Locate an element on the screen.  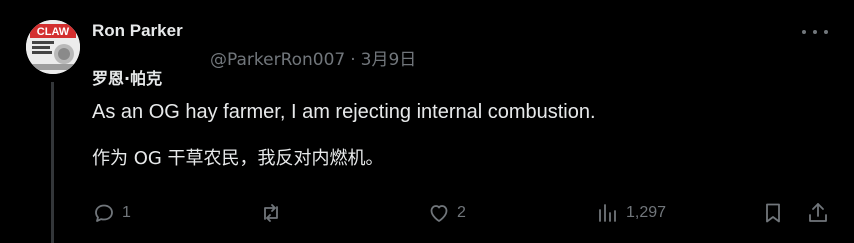
views-count: 1,297 is located at coordinates (646, 212).